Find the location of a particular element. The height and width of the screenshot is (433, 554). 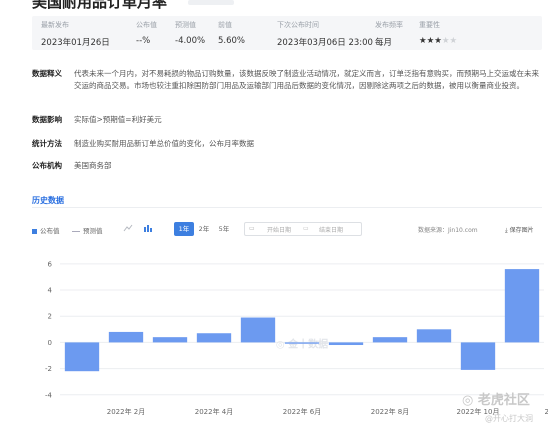

stat-label: 前值 is located at coordinates (225, 25).